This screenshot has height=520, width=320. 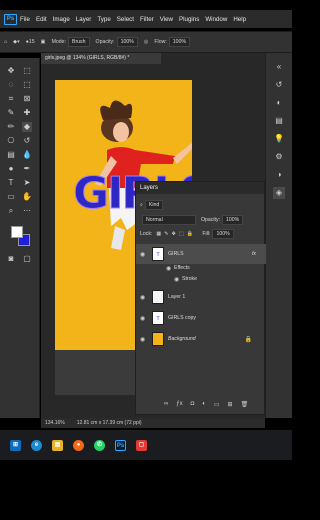 I want to click on fill-input: 100%, so click(x=223, y=234).